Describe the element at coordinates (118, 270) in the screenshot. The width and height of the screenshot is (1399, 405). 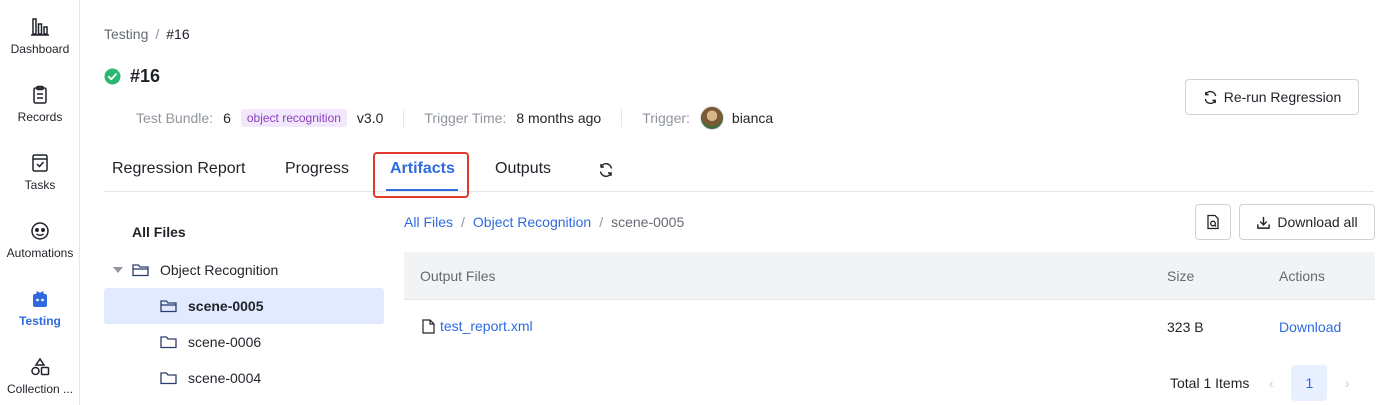
I see `caret-down-icon` at that location.